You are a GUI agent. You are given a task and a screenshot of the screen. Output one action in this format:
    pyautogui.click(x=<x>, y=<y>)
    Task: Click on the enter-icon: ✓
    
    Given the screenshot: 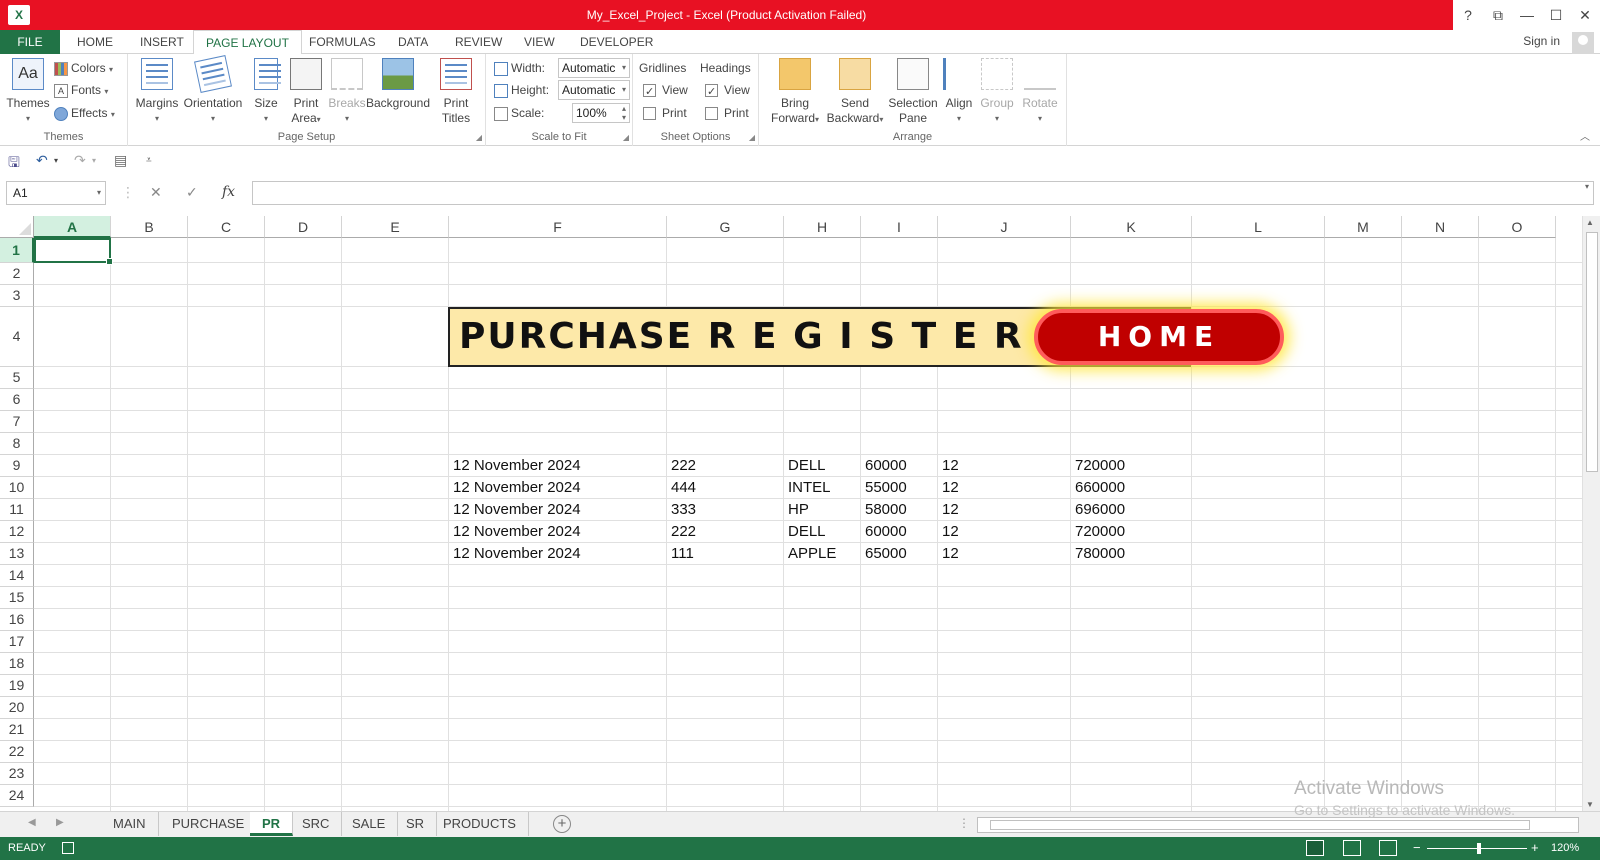 What is the action you would take?
    pyautogui.click(x=192, y=193)
    